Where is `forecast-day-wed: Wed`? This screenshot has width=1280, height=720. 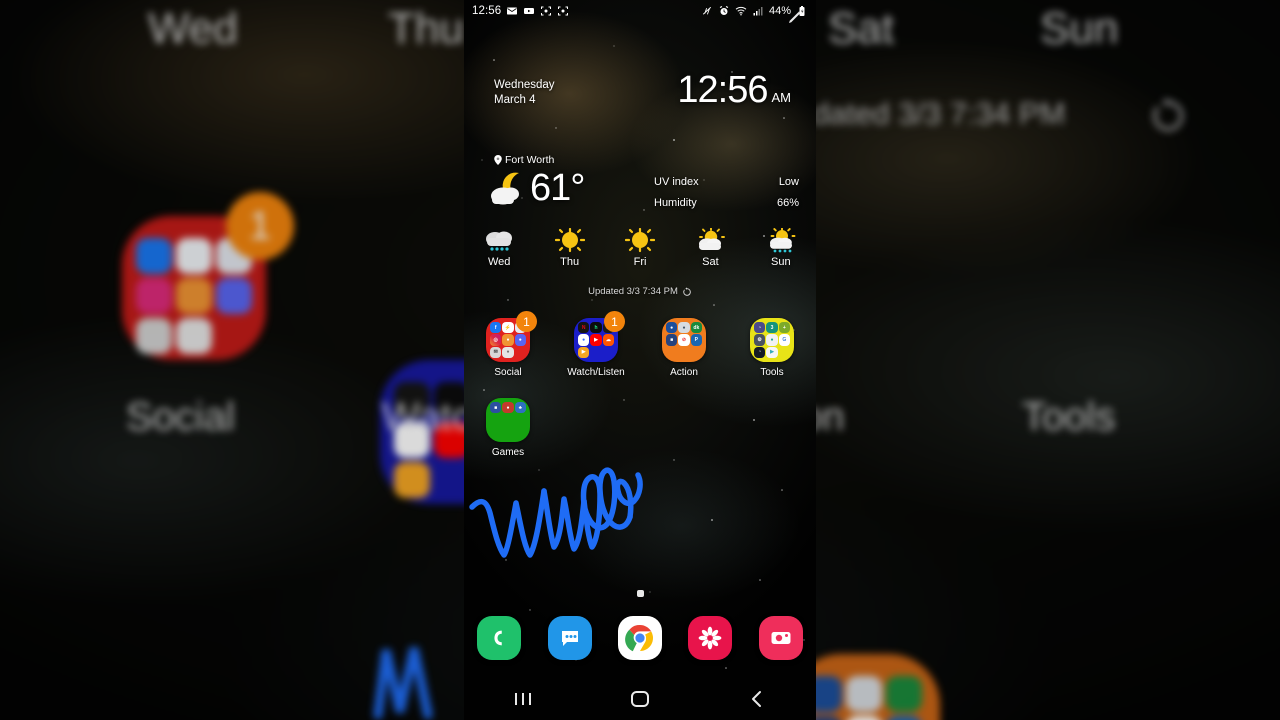 forecast-day-wed: Wed is located at coordinates (499, 248).